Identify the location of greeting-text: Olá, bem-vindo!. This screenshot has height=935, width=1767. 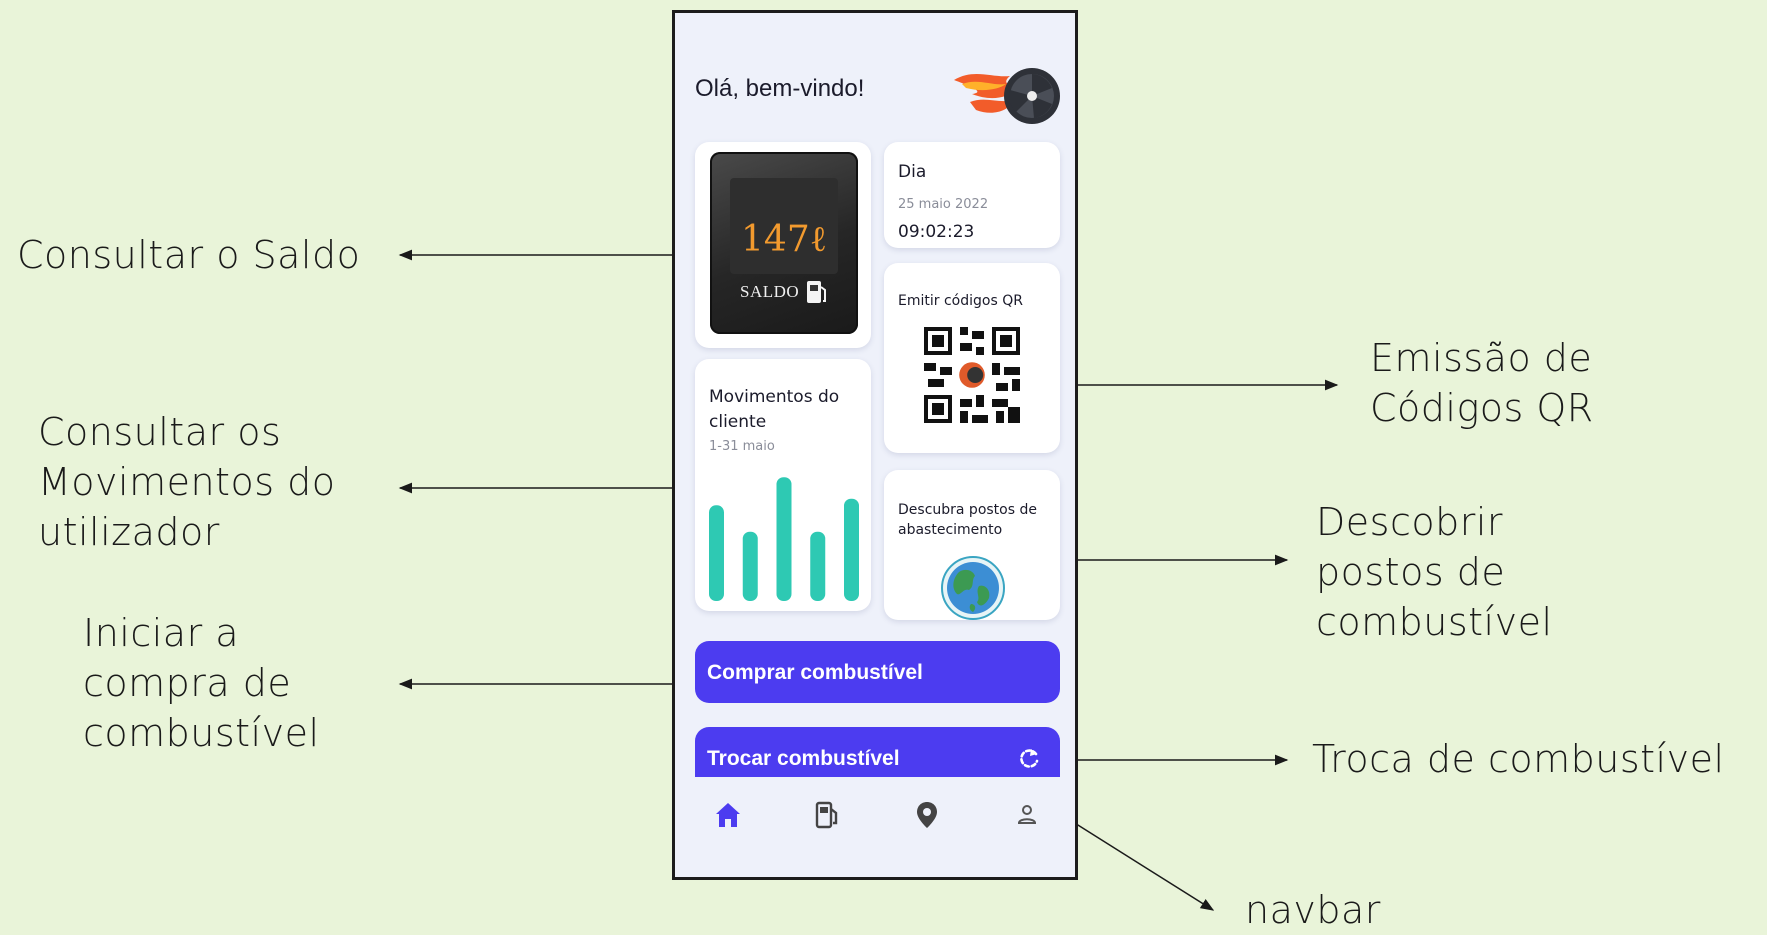
(780, 88).